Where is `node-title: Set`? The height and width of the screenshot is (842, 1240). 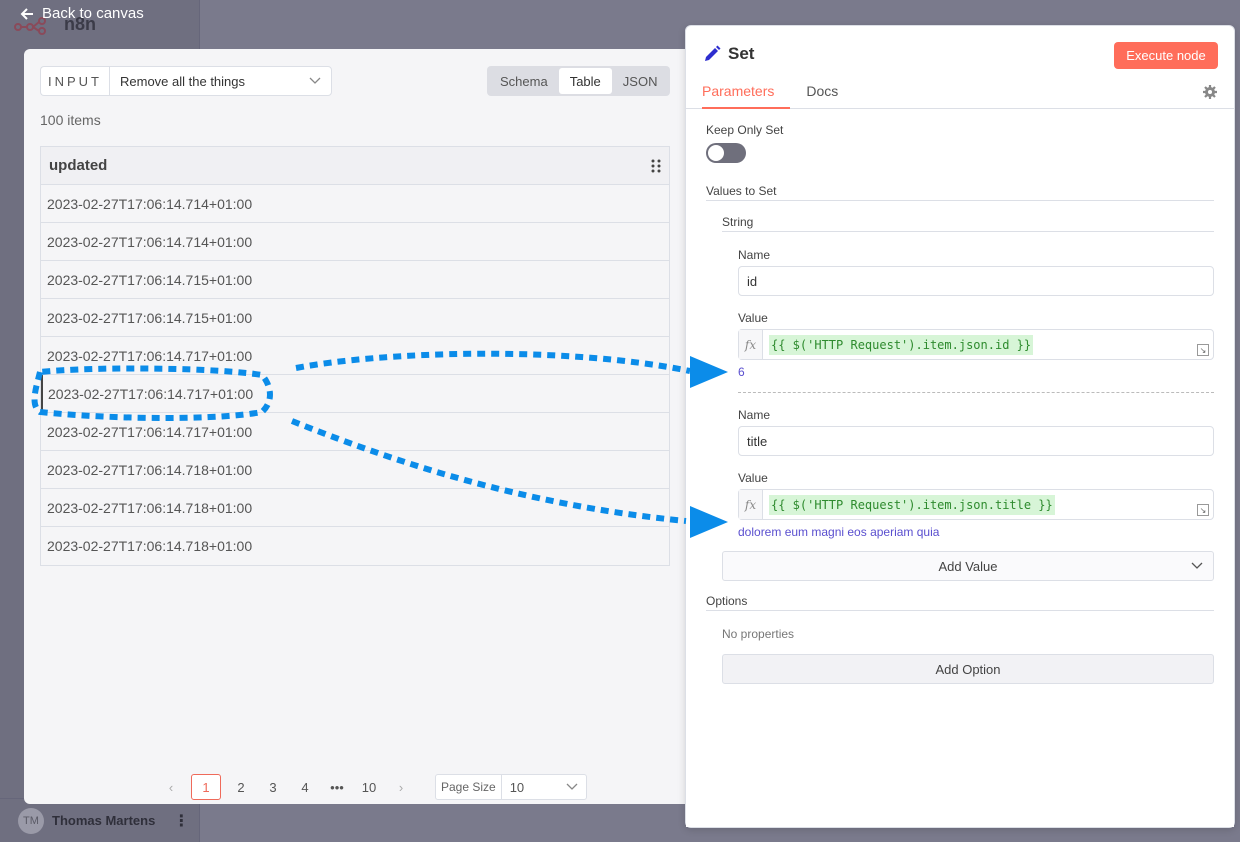 node-title: Set is located at coordinates (741, 54).